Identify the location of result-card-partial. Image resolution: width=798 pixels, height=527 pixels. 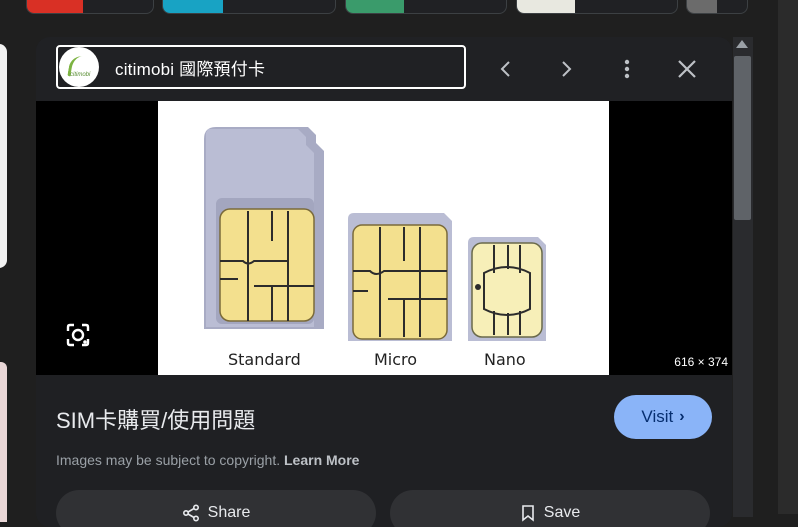
(3, 442).